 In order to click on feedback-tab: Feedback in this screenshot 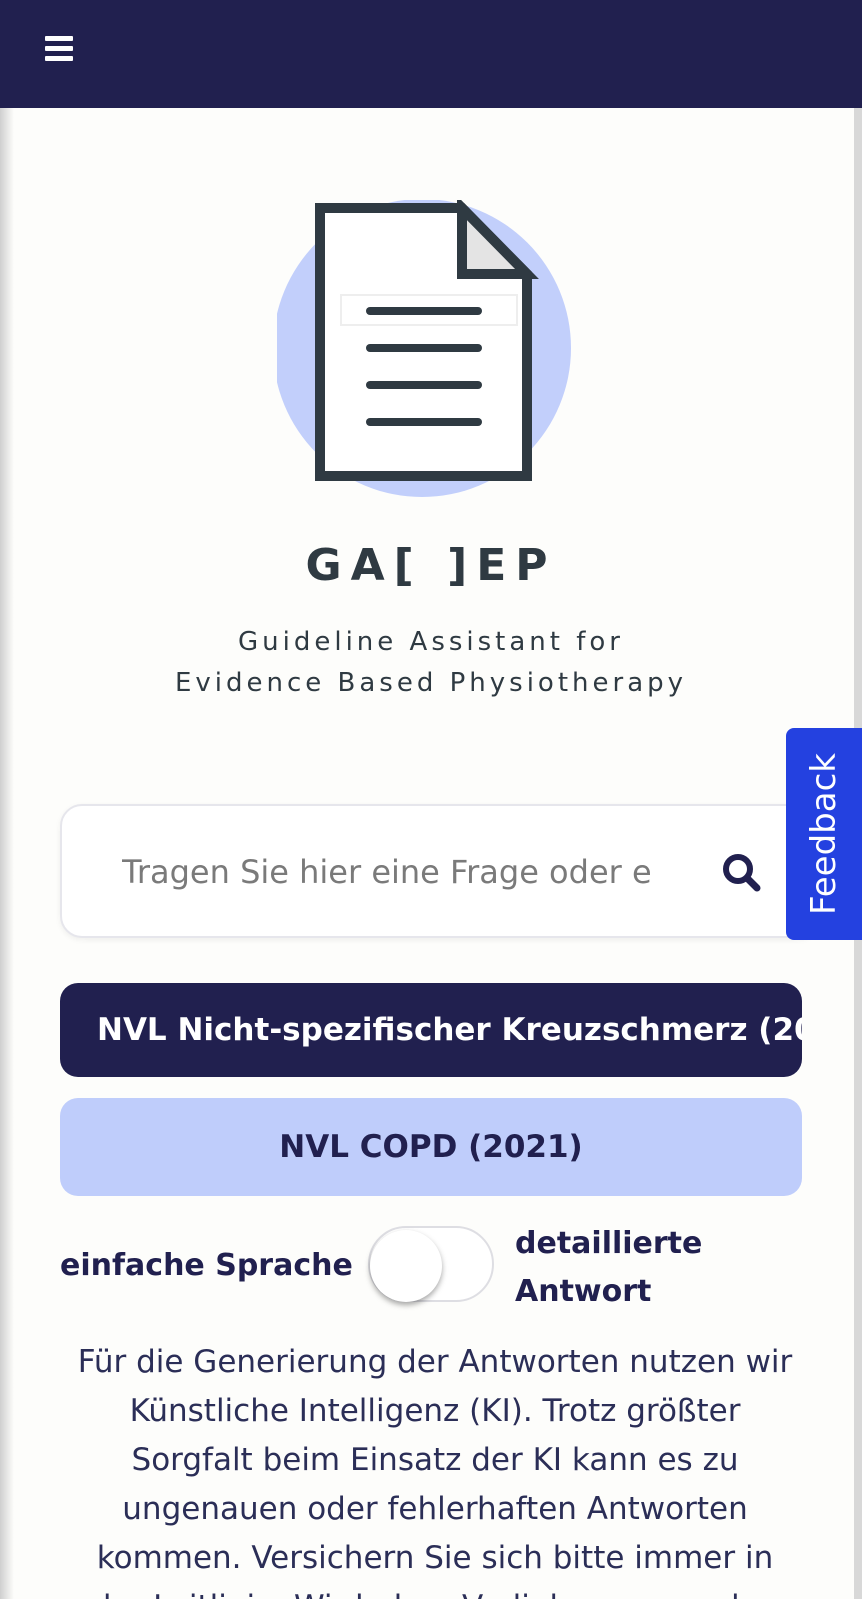, I will do `click(824, 834)`.